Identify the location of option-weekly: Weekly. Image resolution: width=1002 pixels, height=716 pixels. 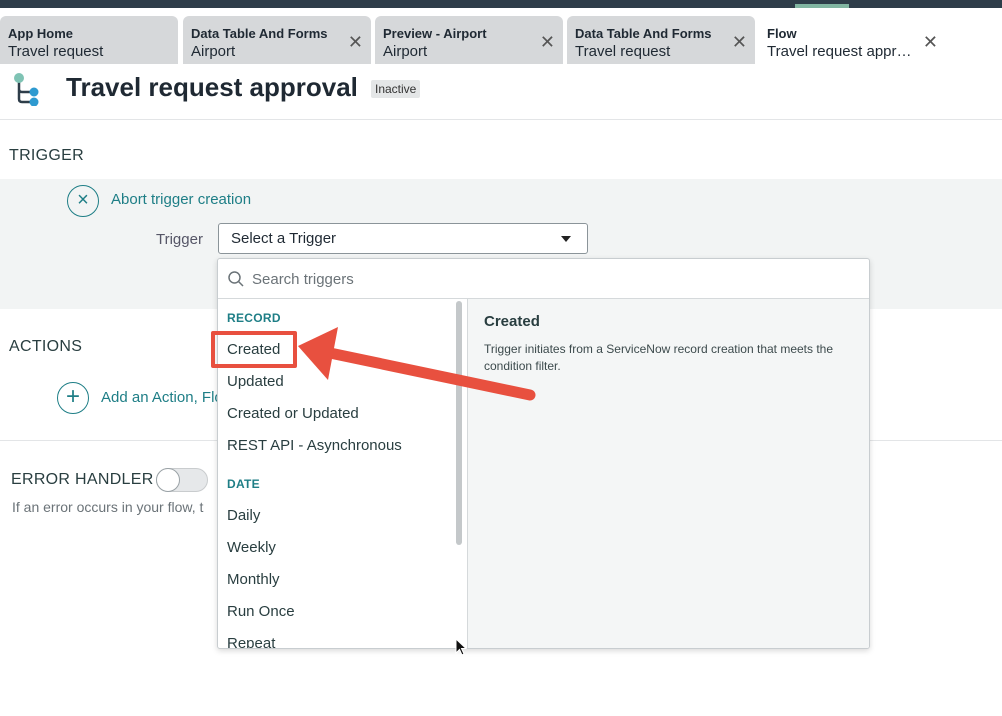
(251, 547).